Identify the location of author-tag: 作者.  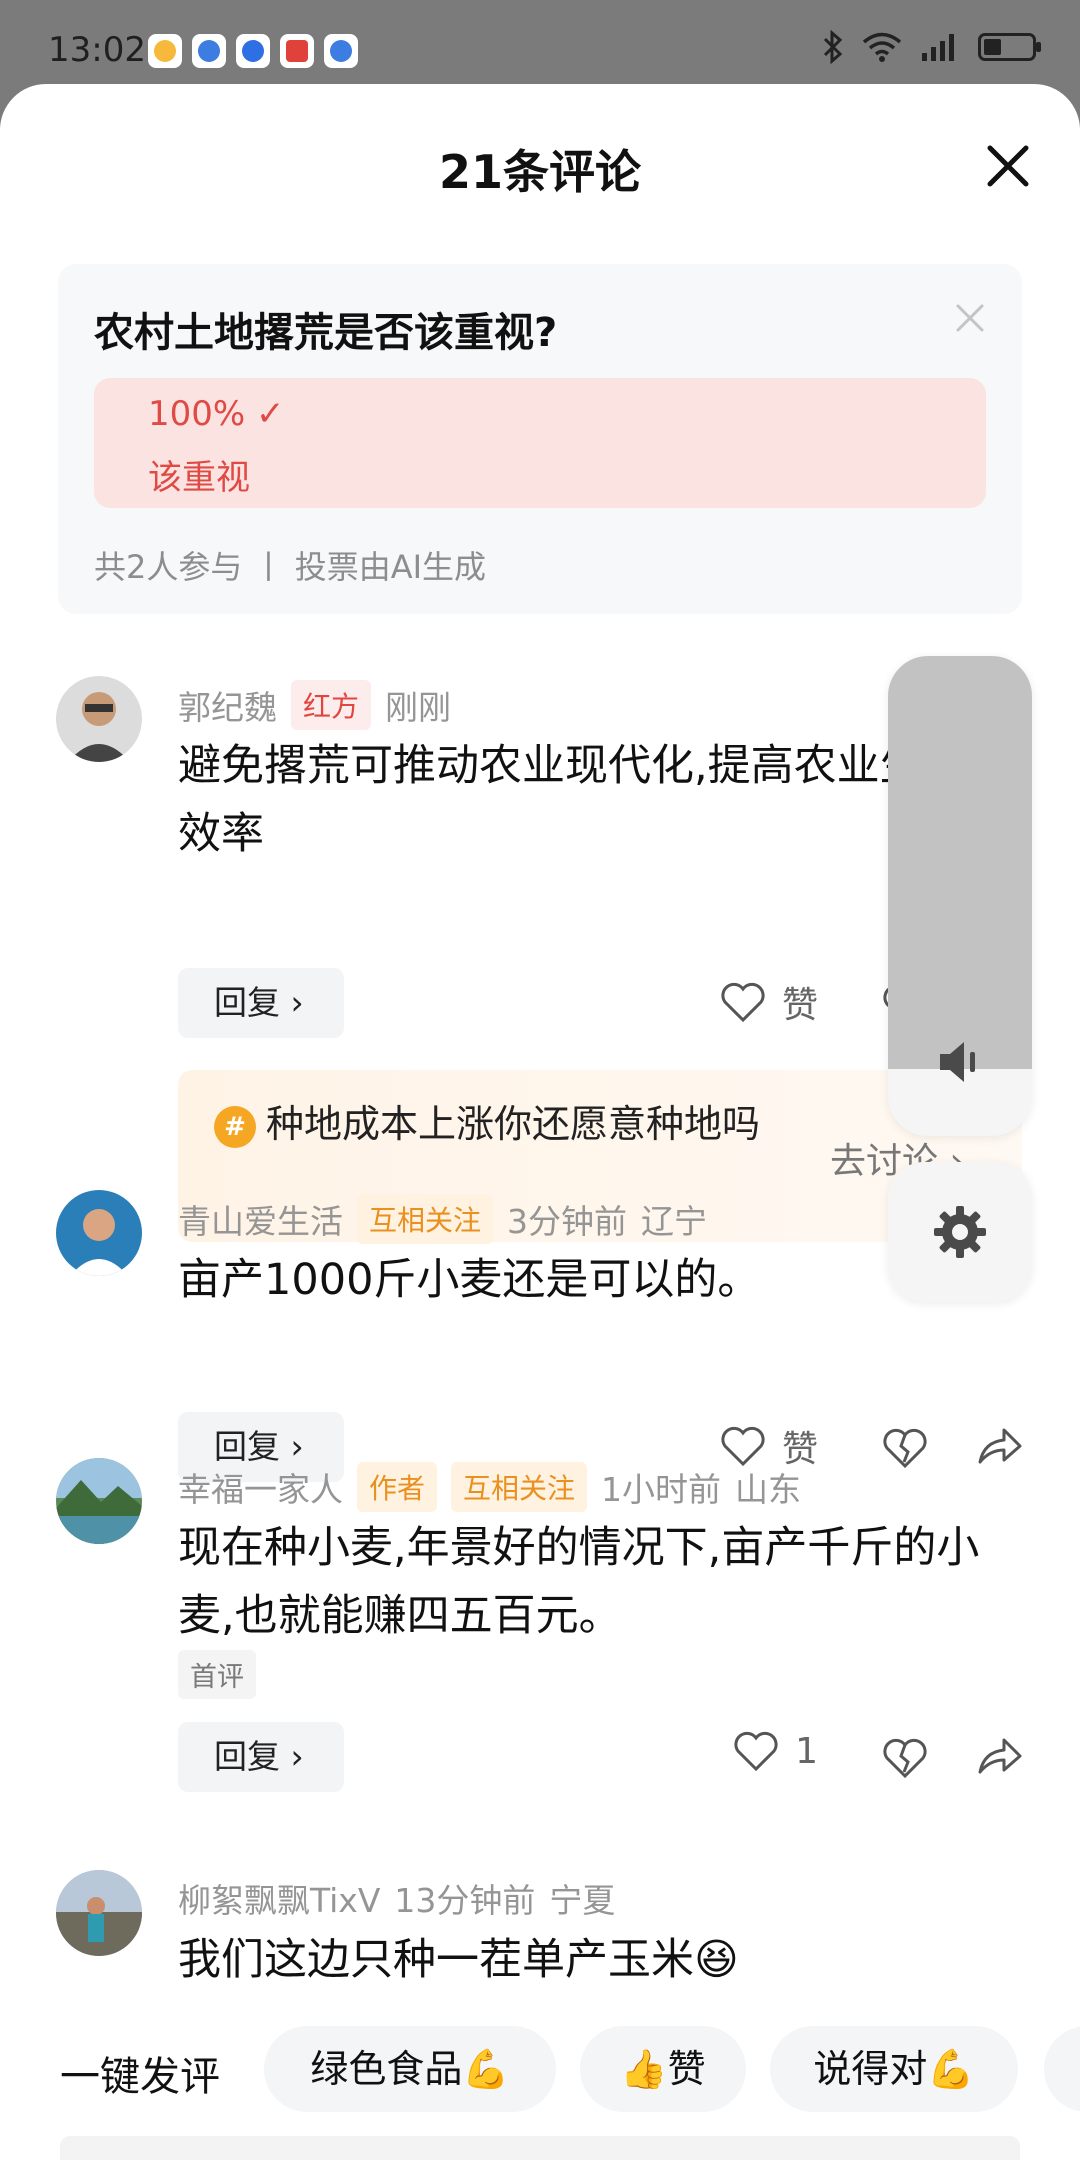
(397, 1487).